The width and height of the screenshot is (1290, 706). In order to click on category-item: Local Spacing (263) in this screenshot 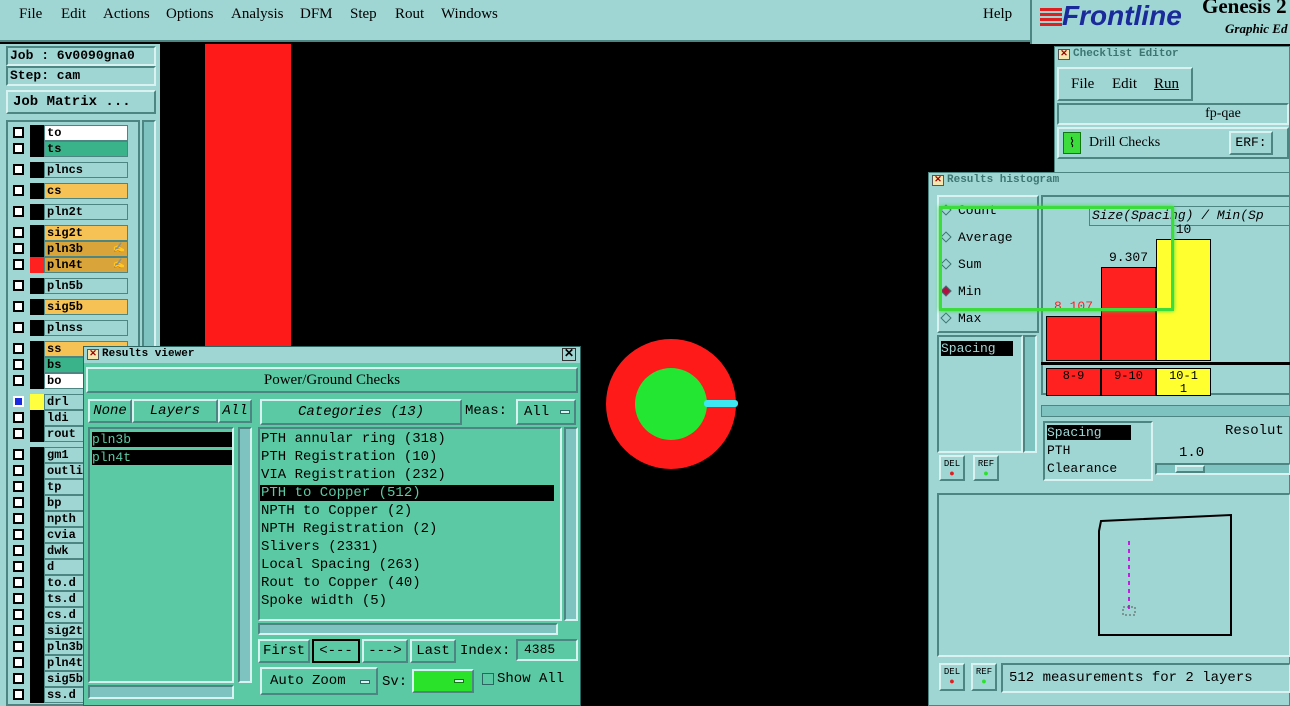, I will do `click(407, 565)`.